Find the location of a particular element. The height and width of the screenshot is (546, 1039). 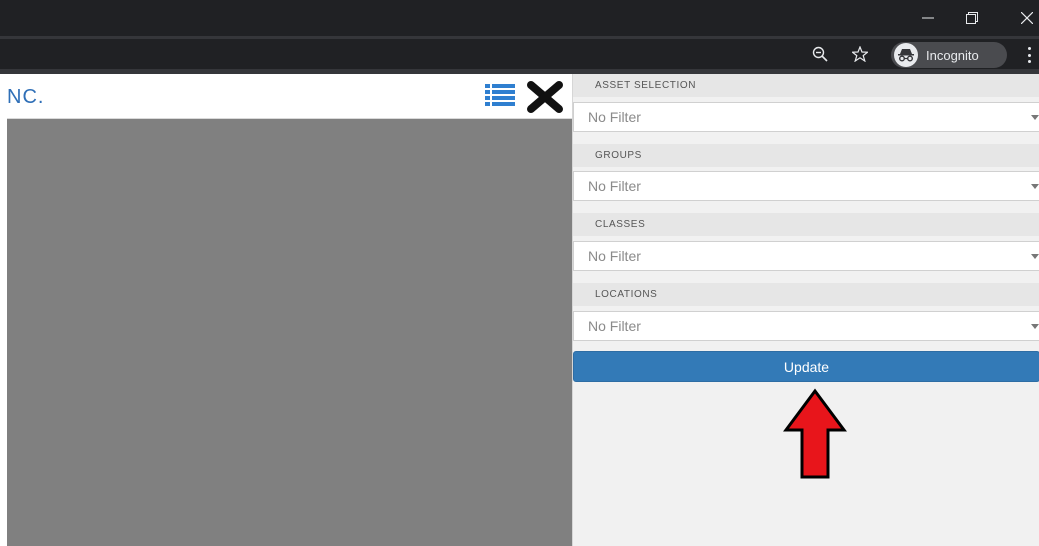

restore-icon is located at coordinates (972, 18).